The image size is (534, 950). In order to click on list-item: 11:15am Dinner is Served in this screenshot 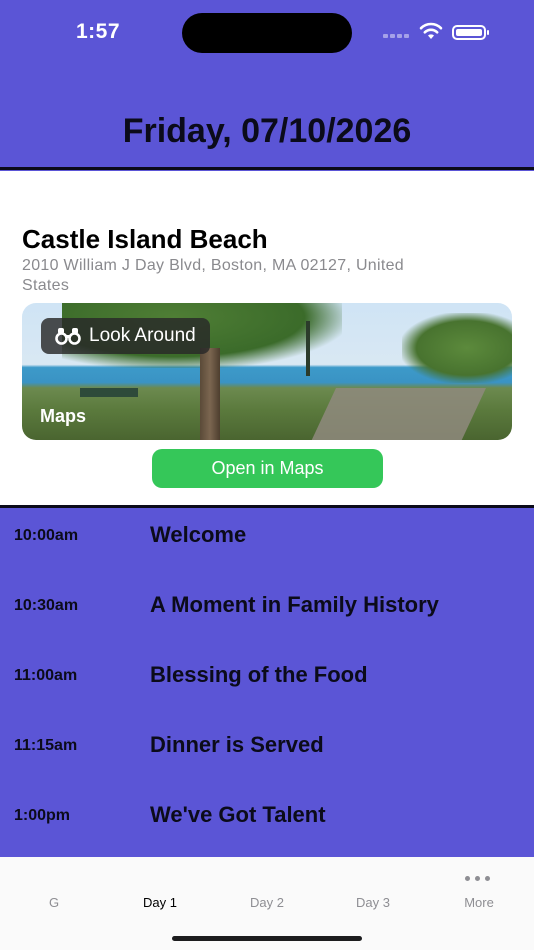, I will do `click(267, 754)`.